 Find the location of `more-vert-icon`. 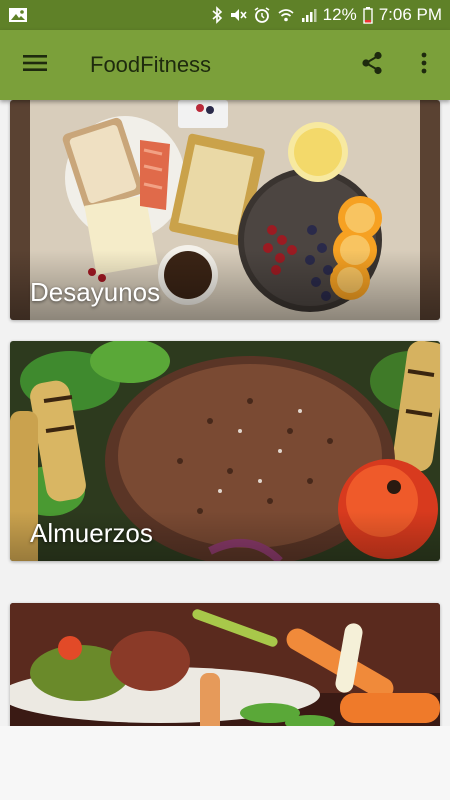

more-vert-icon is located at coordinates (424, 65).